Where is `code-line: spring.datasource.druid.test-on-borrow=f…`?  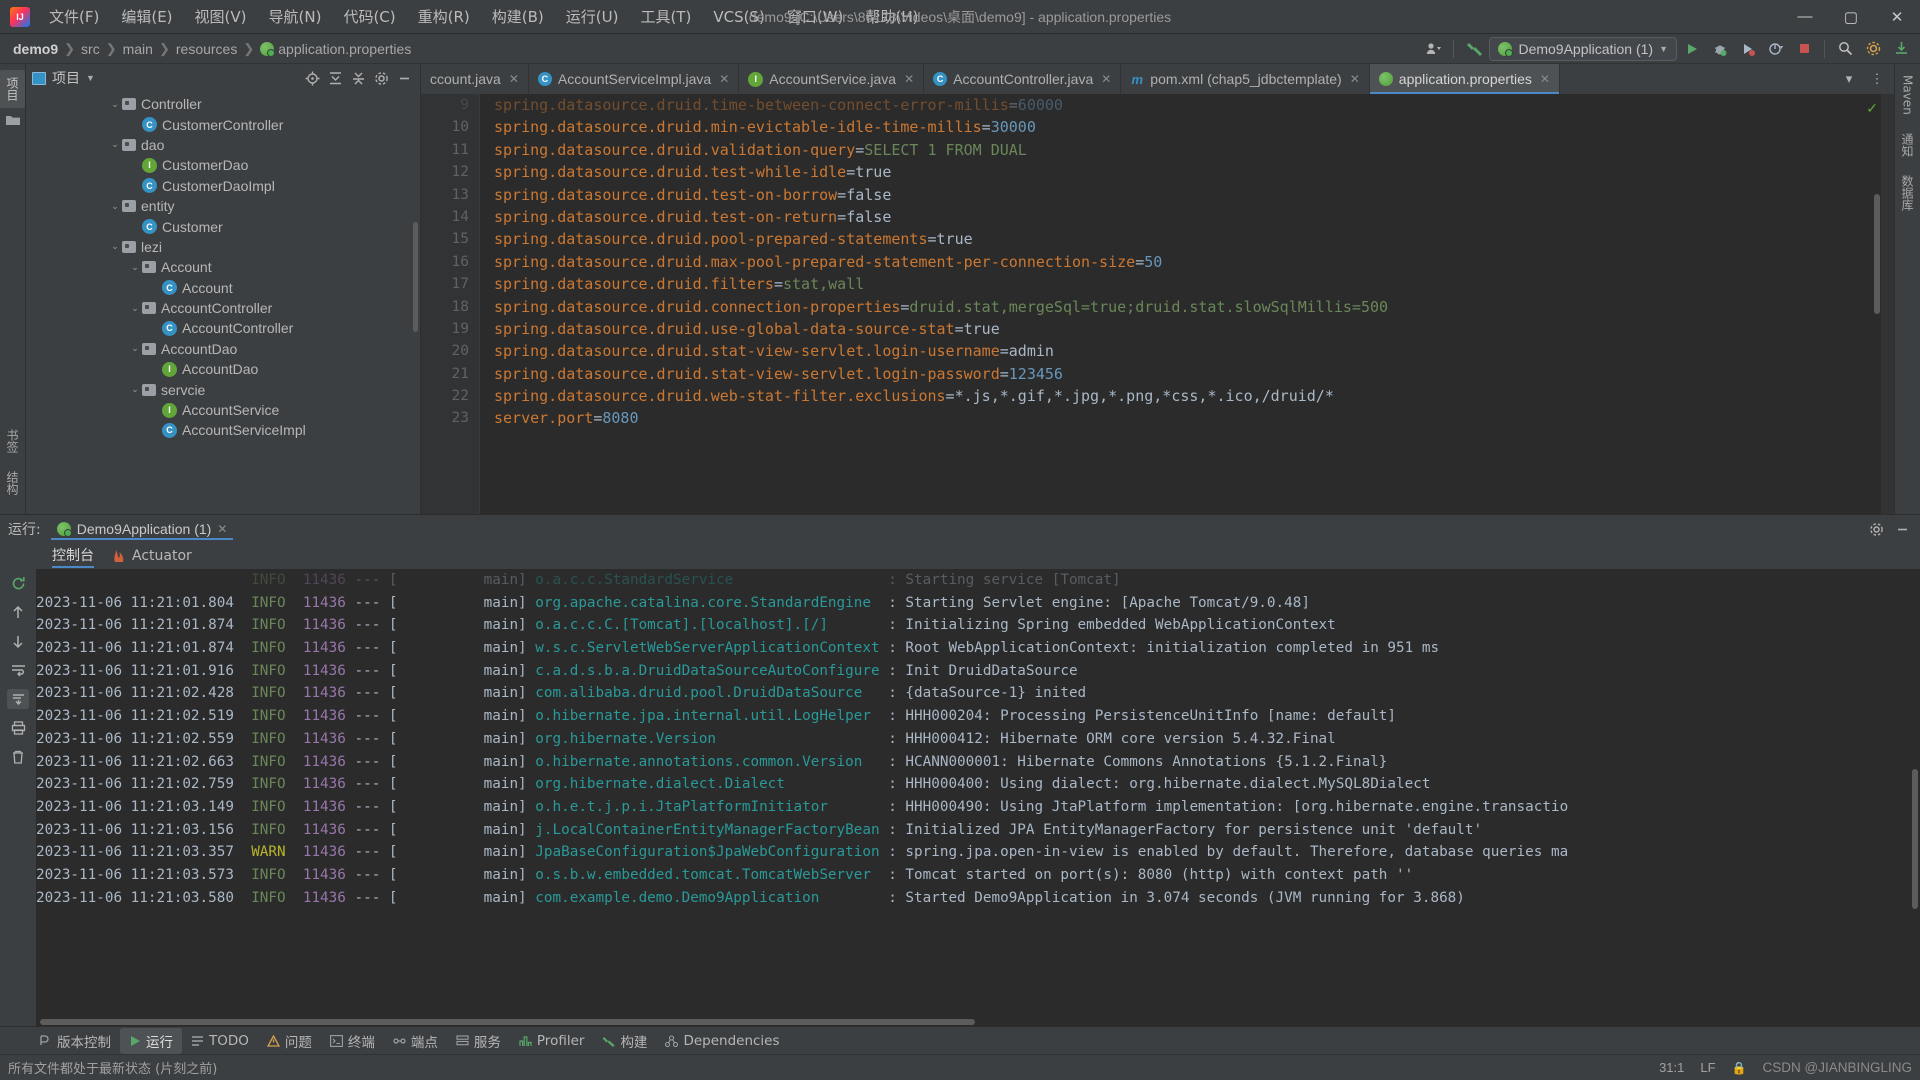 code-line: spring.datasource.druid.test-on-borrow=f… is located at coordinates (1194, 195).